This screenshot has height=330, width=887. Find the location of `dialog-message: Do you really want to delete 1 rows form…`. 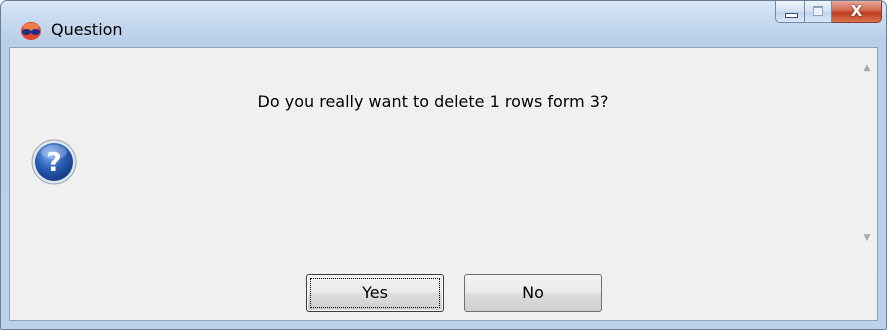

dialog-message: Do you really want to delete 1 rows form… is located at coordinates (433, 101).